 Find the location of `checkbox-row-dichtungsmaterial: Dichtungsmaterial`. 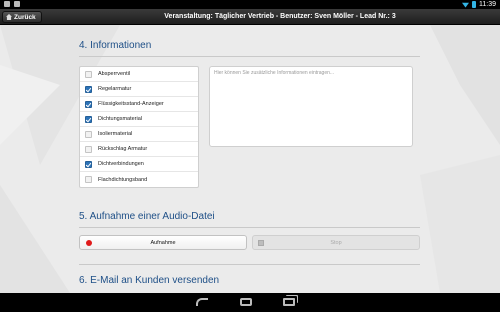

checkbox-row-dichtungsmaterial: Dichtungsmaterial is located at coordinates (139, 119).